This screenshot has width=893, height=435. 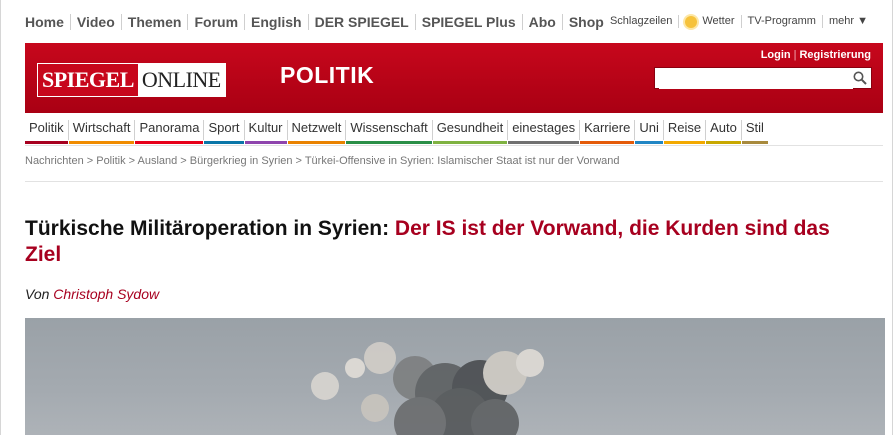 I want to click on section-tab-label: Politik, so click(x=46, y=127).